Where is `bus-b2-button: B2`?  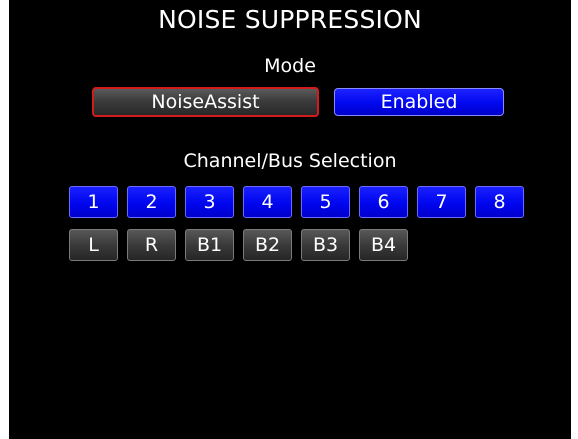
bus-b2-button: B2 is located at coordinates (267, 245).